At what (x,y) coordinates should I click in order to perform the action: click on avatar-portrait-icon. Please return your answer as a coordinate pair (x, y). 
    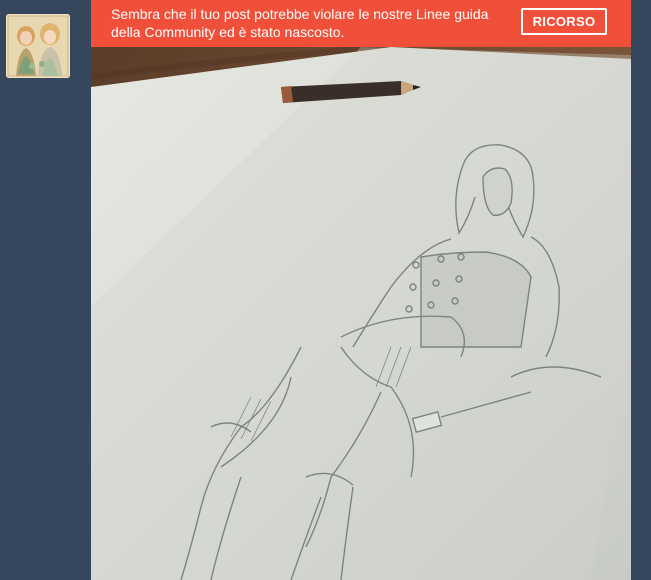
    Looking at the image, I should click on (38, 46).